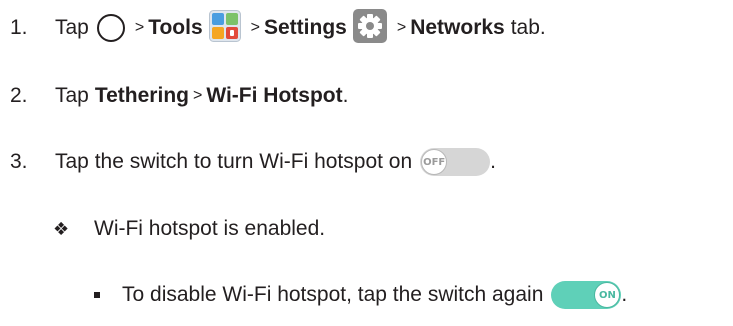 This screenshot has width=733, height=326. I want to click on step-text: Tap Tethering > Wi-Fi Hotspot ., so click(201, 96).